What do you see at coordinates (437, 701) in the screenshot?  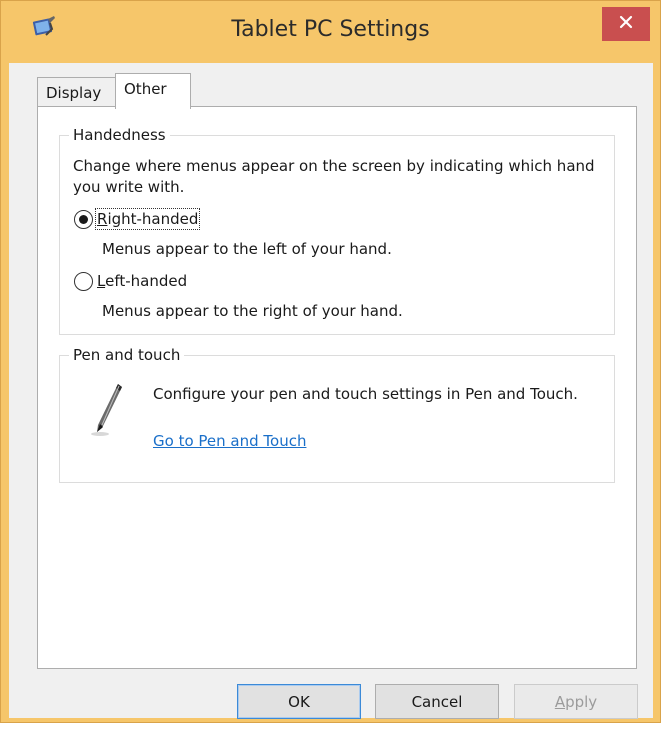 I see `cancel-button: Cancel` at bounding box center [437, 701].